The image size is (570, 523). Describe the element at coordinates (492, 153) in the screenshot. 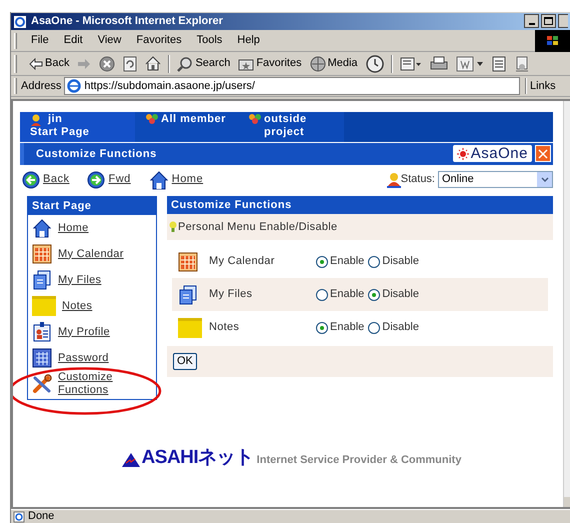

I see `asaone-logo: AsaOne` at that location.